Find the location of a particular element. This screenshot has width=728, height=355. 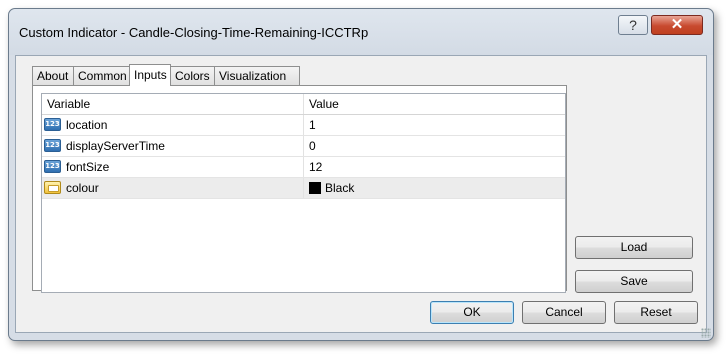

column-header-variable: Variable is located at coordinates (173, 104).